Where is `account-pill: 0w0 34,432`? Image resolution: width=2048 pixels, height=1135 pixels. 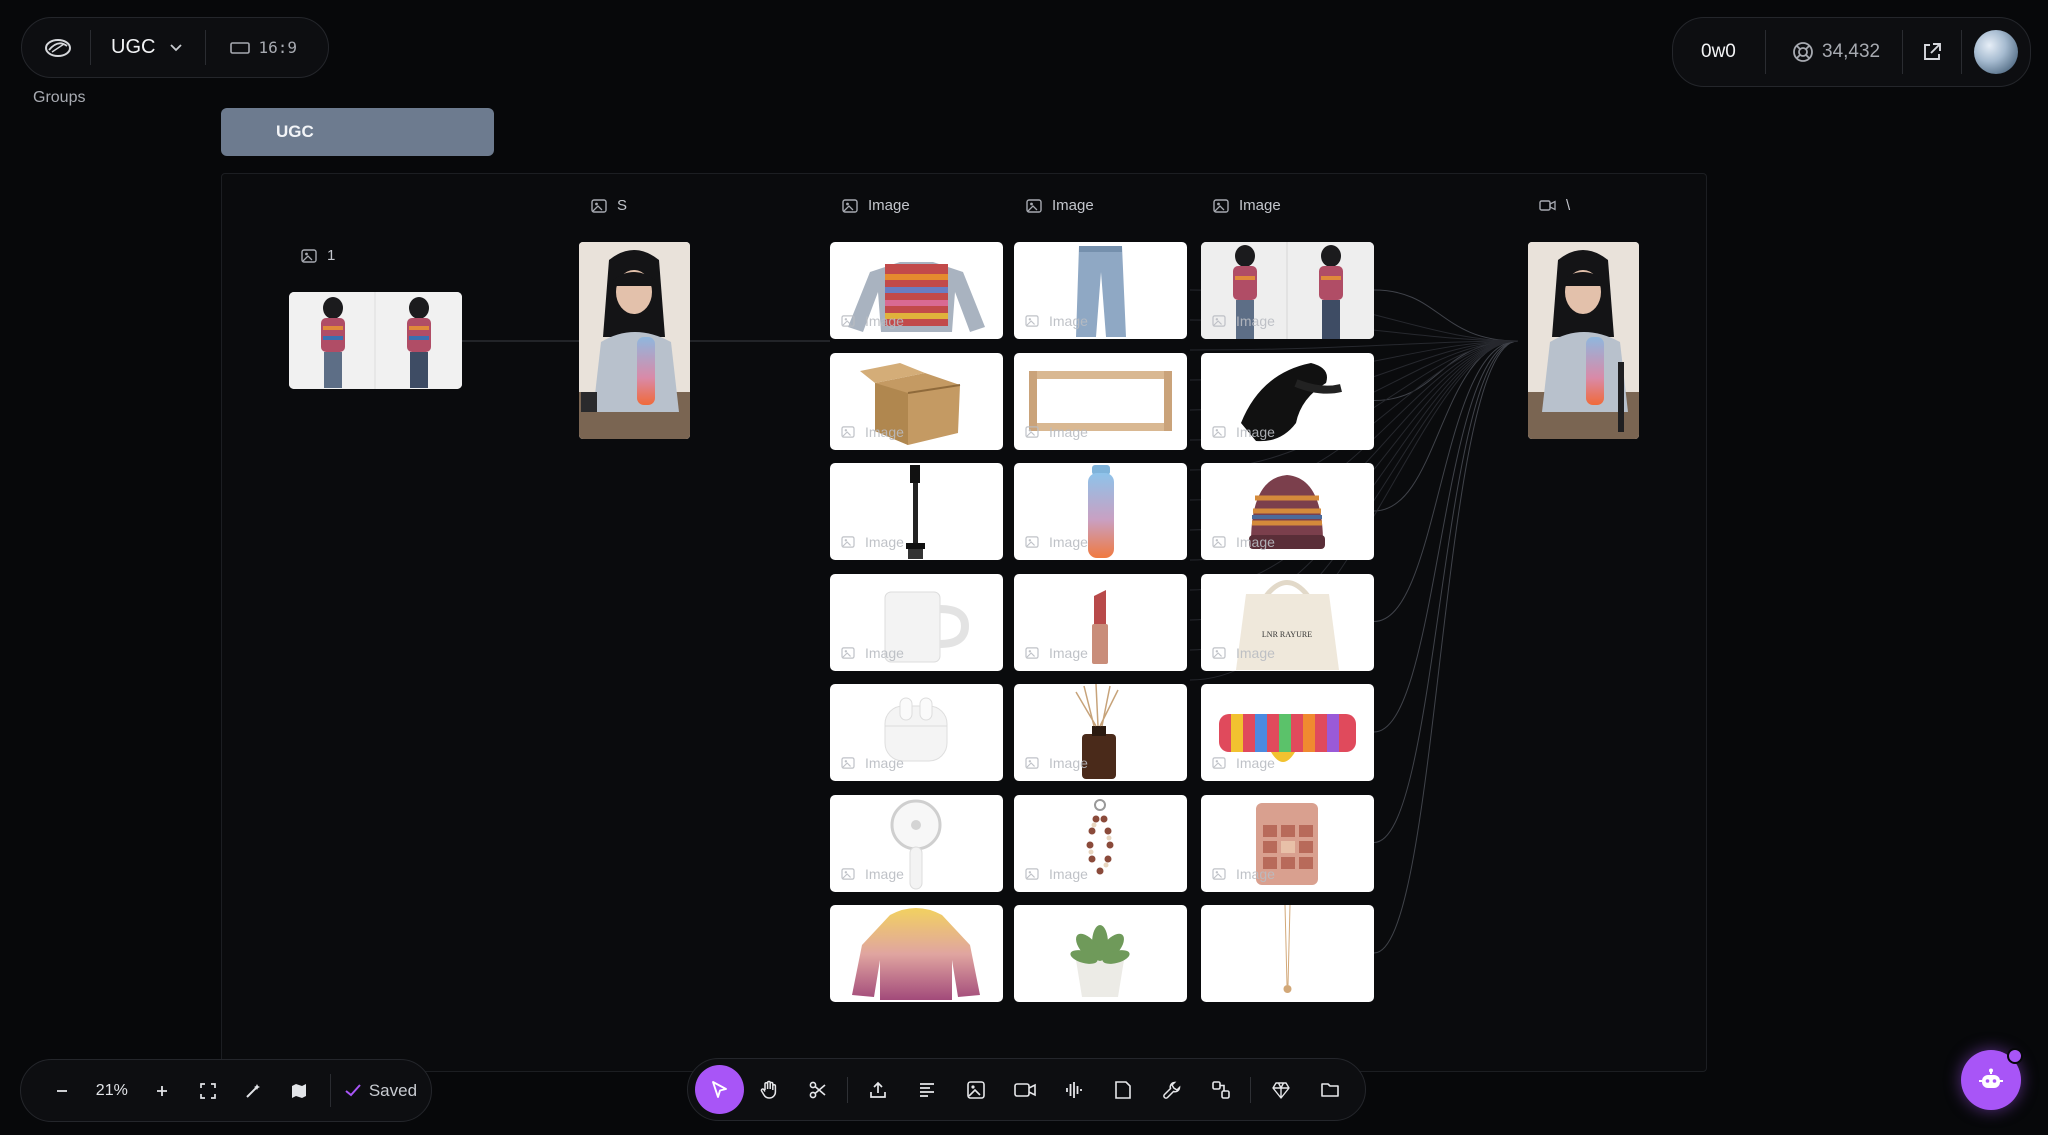
account-pill: 0w0 34,432 is located at coordinates (1851, 52).